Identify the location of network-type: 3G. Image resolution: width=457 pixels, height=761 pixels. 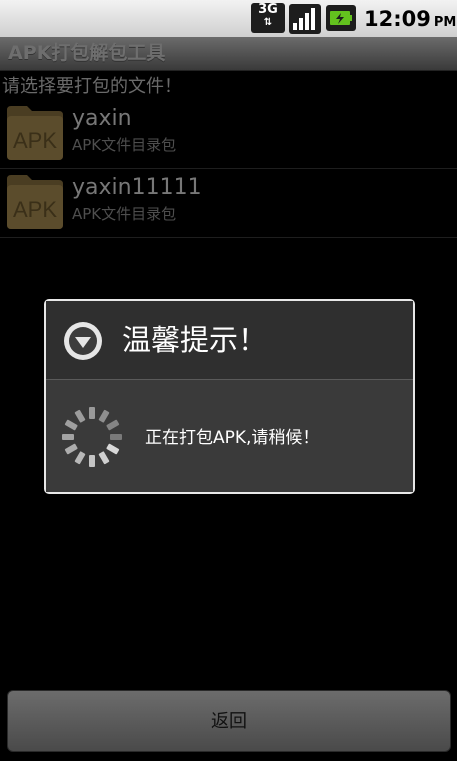
(268, 9).